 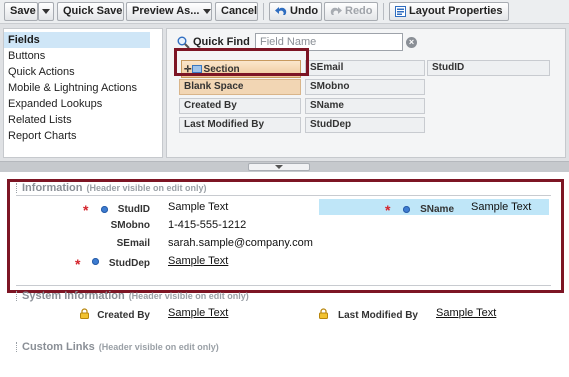 I want to click on layout-properties-button: Layout Properties, so click(x=449, y=11).